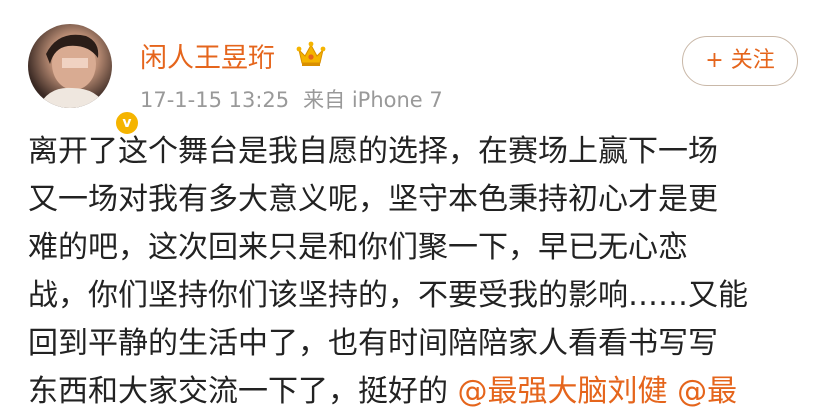 This screenshot has width=828, height=416. What do you see at coordinates (740, 61) in the screenshot?
I see `follow-button: + 关注` at bounding box center [740, 61].